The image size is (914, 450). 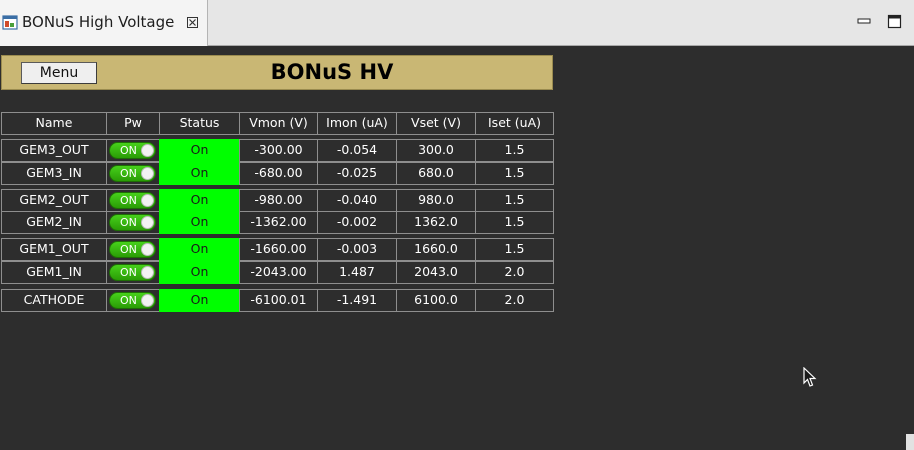 I want to click on column-header-imon: Imon (uA), so click(x=357, y=123).